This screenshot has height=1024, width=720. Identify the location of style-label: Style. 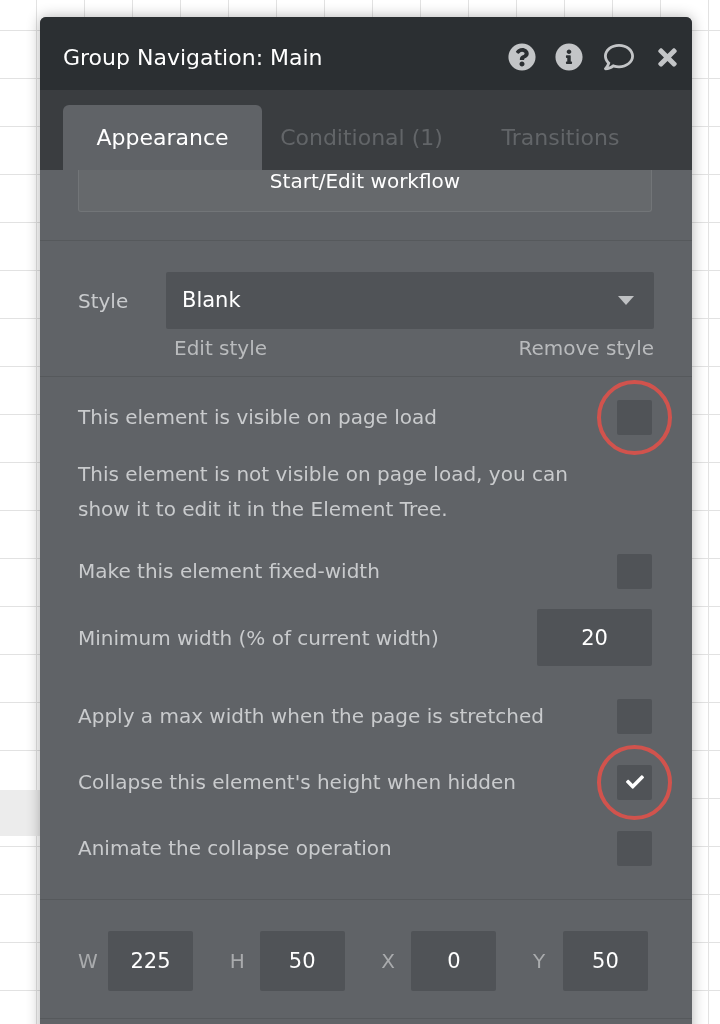
(104, 301).